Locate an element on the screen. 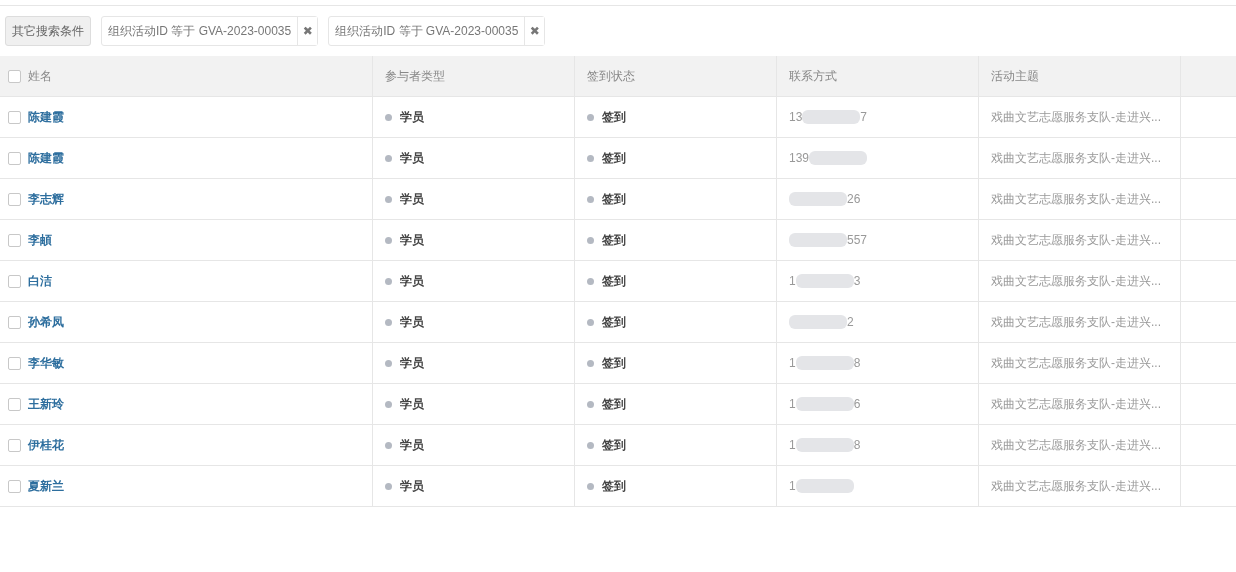 This screenshot has height=572, width=1236. phone-fragment: 557 is located at coordinates (857, 240).